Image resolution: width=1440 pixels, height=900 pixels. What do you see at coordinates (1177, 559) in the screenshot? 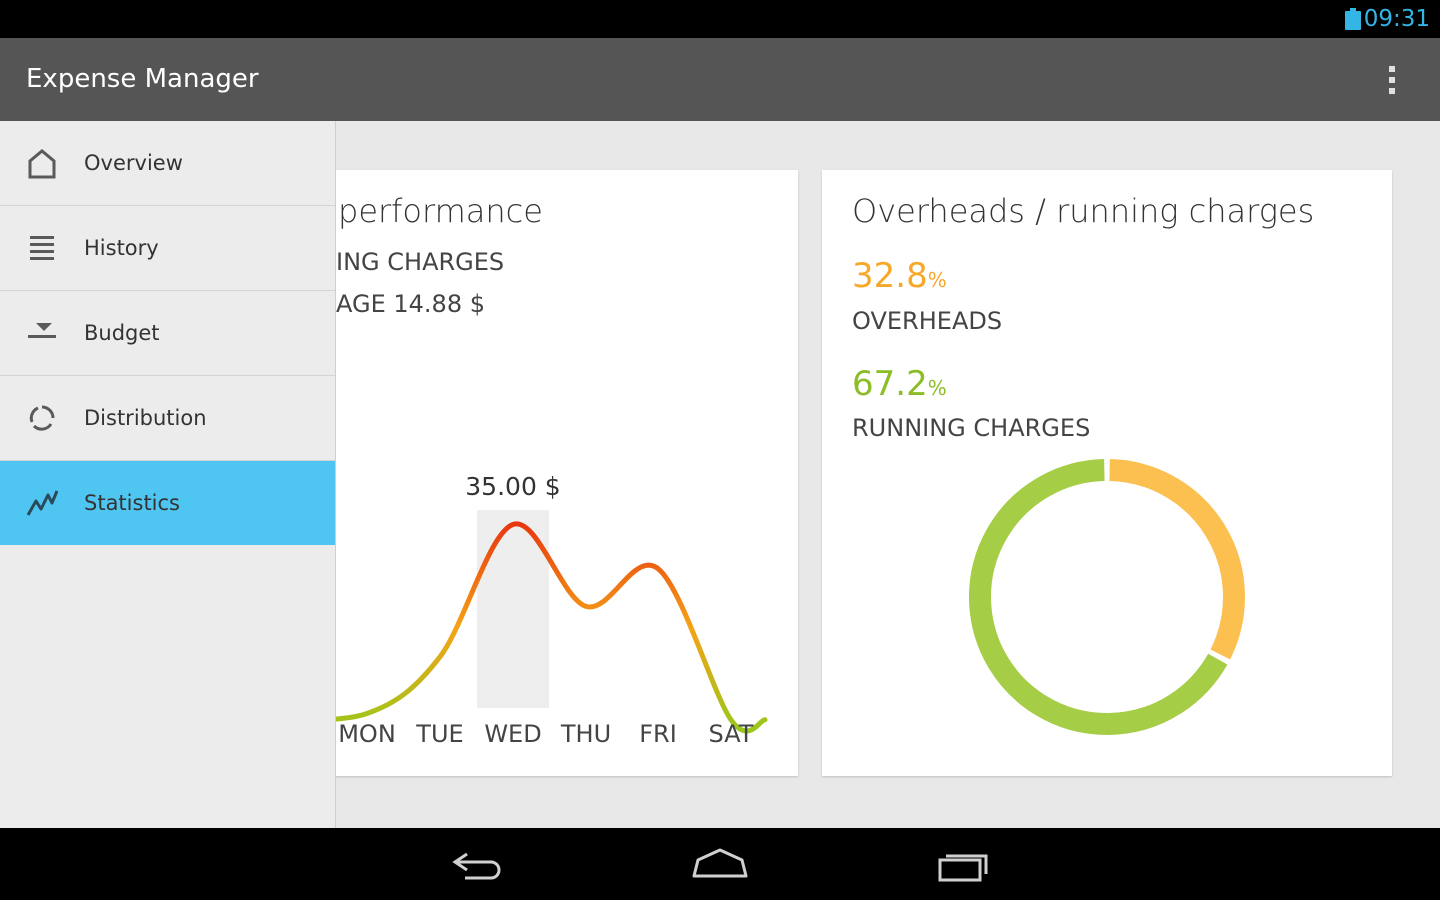
I see `overheads-slice` at bounding box center [1177, 559].